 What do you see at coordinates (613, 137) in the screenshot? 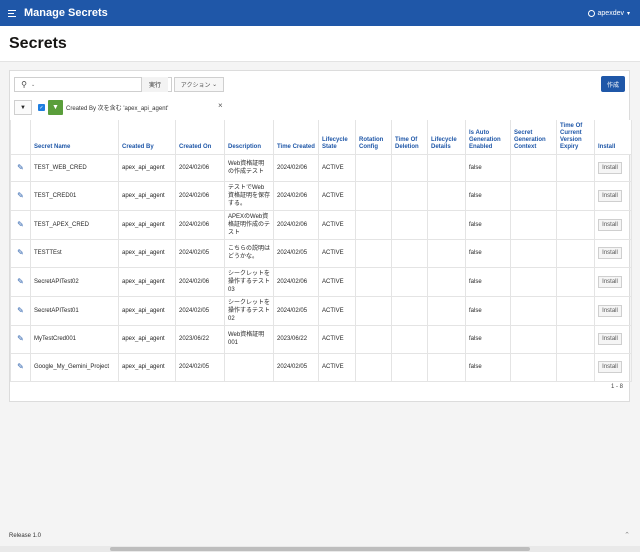
I see `column-header: Install` at bounding box center [613, 137].